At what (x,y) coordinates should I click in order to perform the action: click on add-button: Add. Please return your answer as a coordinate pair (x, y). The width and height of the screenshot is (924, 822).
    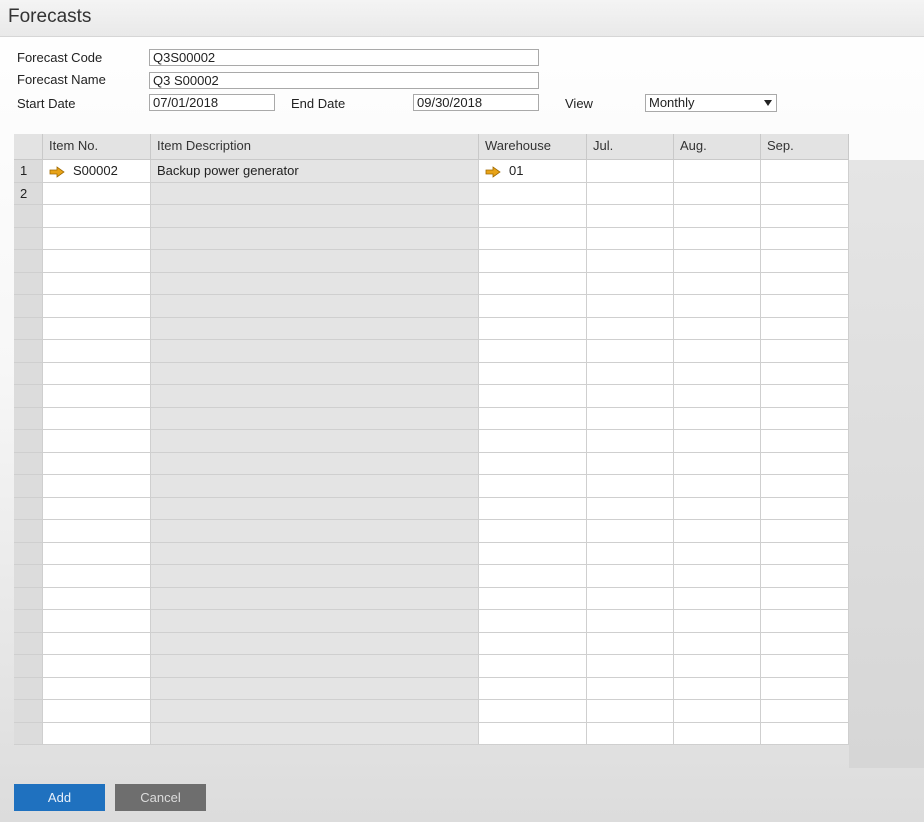
    Looking at the image, I should click on (59, 797).